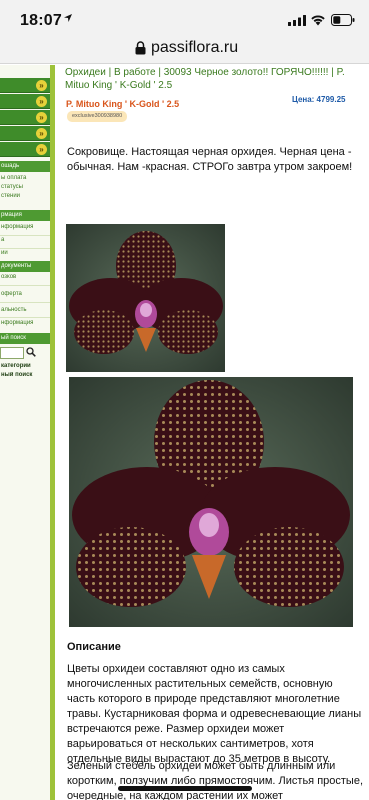 The width and height of the screenshot is (369, 800). Describe the element at coordinates (343, 20) in the screenshot. I see `battery-icon` at that location.